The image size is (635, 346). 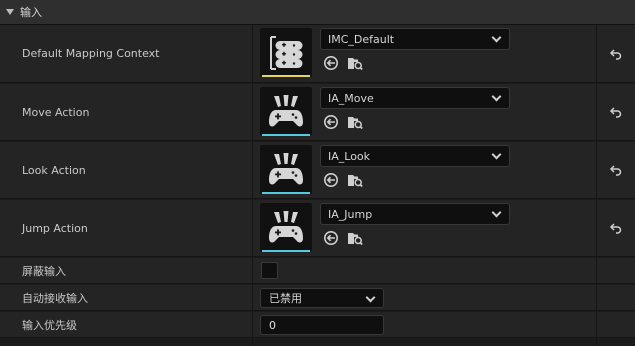 What do you see at coordinates (286, 52) in the screenshot?
I see `mapping-context-icon` at bounding box center [286, 52].